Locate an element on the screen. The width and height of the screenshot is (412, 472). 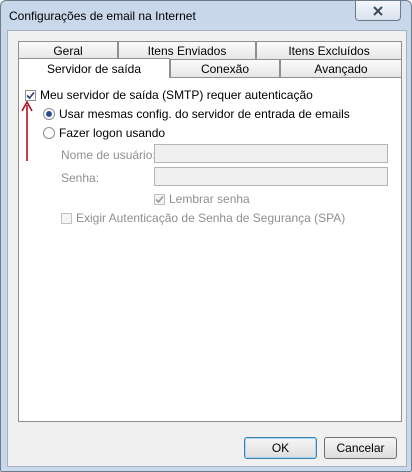
spa-checkbox is located at coordinates (66, 218).